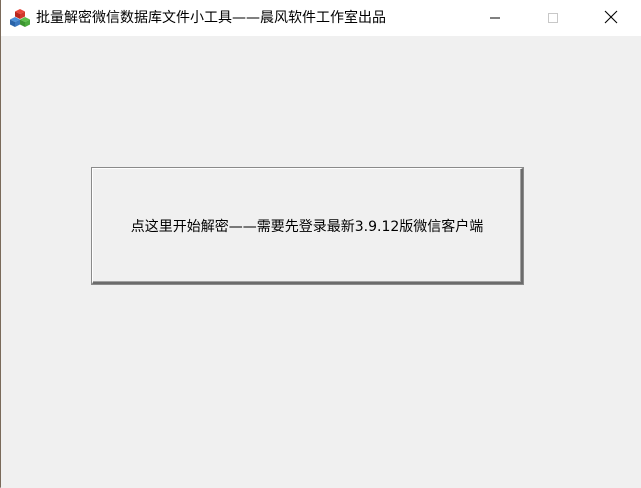  I want to click on minimize-icon, so click(495, 18).